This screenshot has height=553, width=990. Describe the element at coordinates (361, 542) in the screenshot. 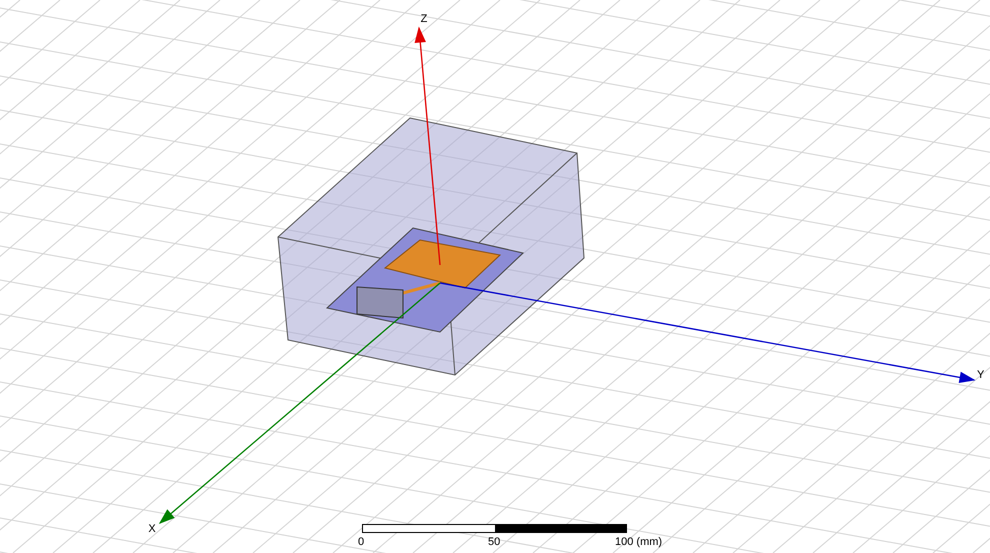

I see `scale-label: 0` at that location.